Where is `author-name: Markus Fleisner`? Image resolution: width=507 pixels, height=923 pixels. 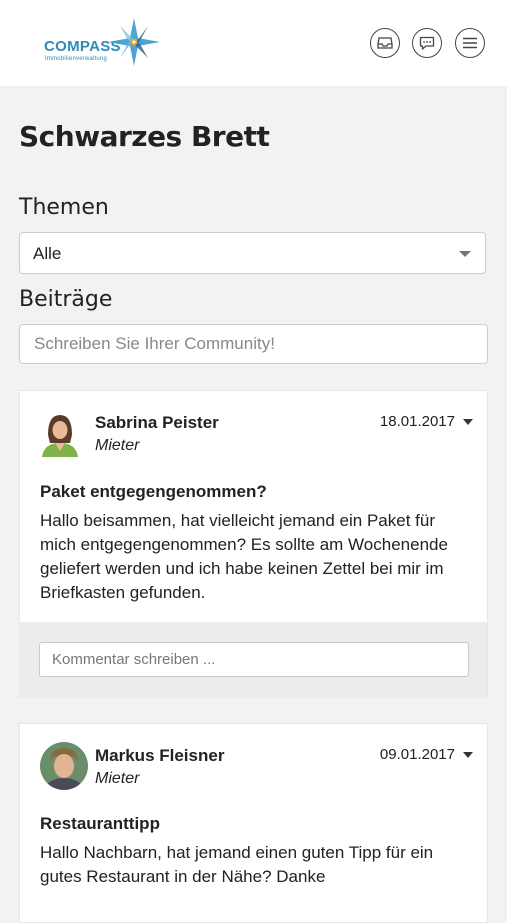 author-name: Markus Fleisner is located at coordinates (159, 756).